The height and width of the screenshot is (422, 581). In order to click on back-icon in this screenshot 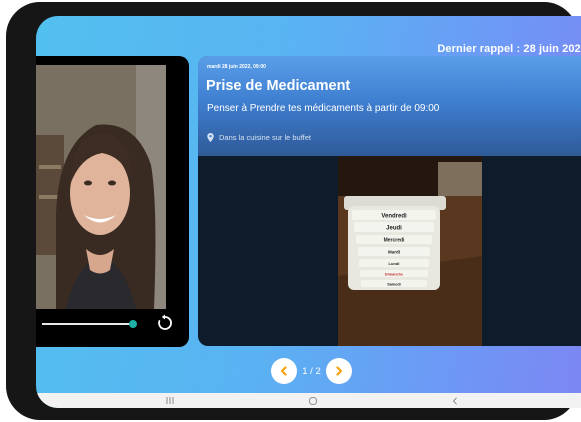, I will do `click(455, 401)`.